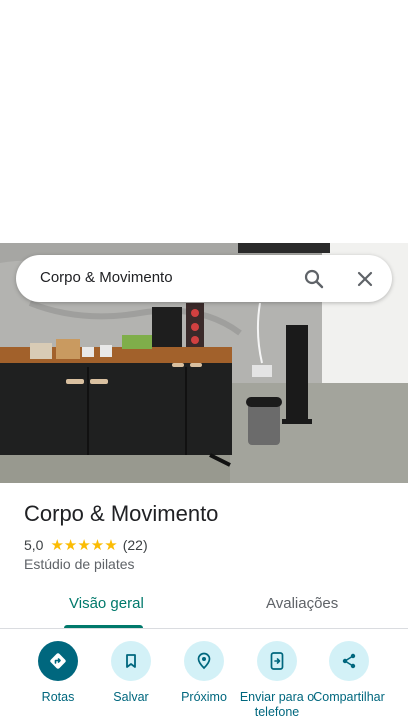 The height and width of the screenshot is (726, 408). I want to click on tab-overview: Visão geral, so click(106, 603).